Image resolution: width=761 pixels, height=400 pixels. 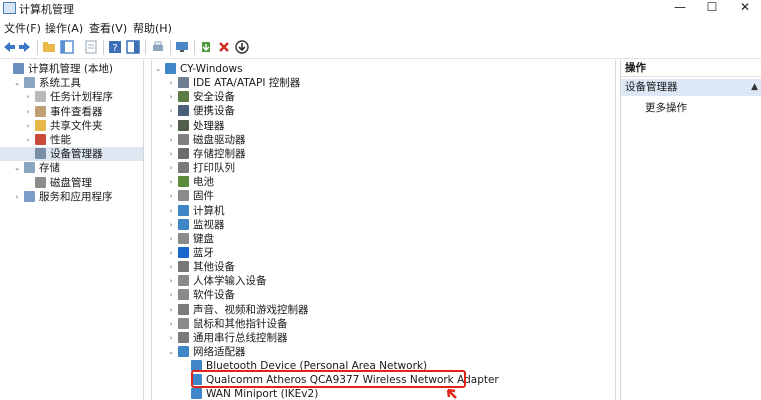 I want to click on nav-tree-item: ⌄ 存储, so click(x=71, y=168).